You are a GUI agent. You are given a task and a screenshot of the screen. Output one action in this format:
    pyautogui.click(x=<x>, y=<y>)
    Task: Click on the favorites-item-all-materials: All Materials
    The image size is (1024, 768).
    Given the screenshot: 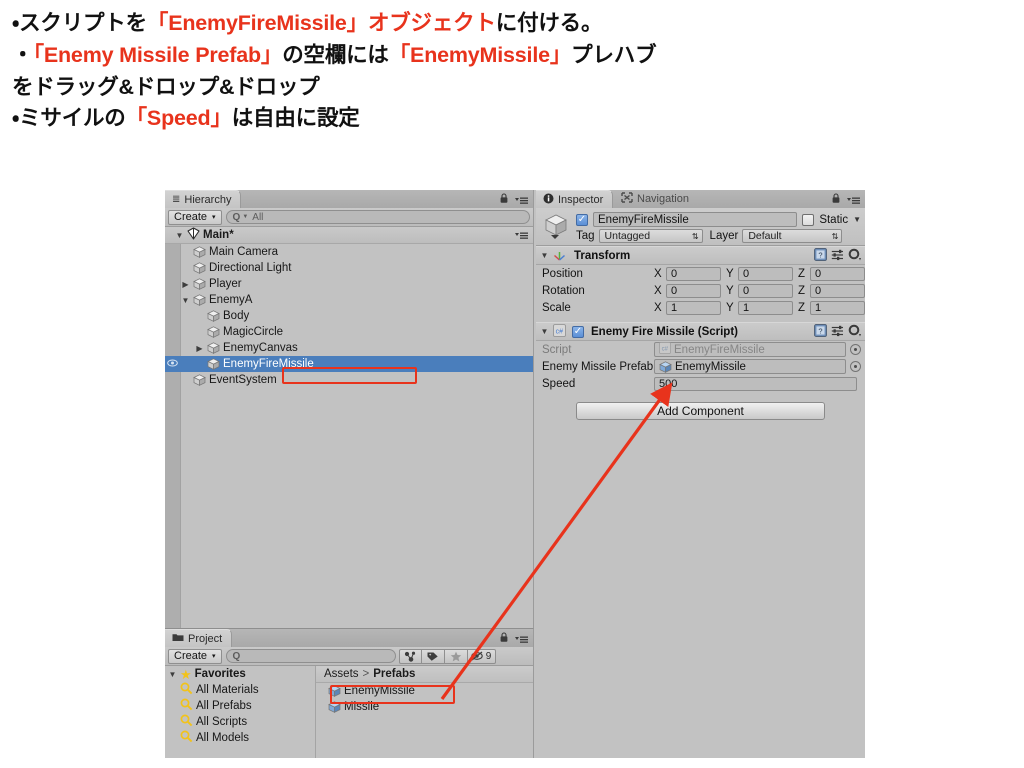 What is the action you would take?
    pyautogui.click(x=240, y=690)
    